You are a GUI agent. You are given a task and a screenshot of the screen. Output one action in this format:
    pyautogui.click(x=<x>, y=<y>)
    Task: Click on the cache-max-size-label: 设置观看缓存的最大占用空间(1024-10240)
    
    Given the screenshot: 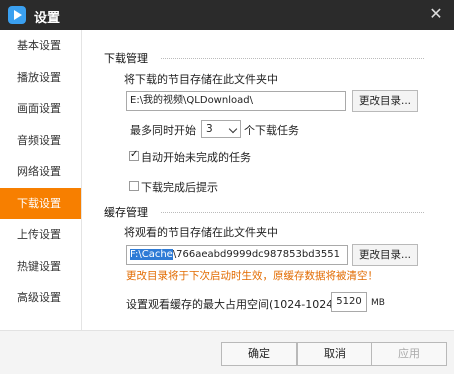 What is the action you would take?
    pyautogui.click(x=235, y=304)
    